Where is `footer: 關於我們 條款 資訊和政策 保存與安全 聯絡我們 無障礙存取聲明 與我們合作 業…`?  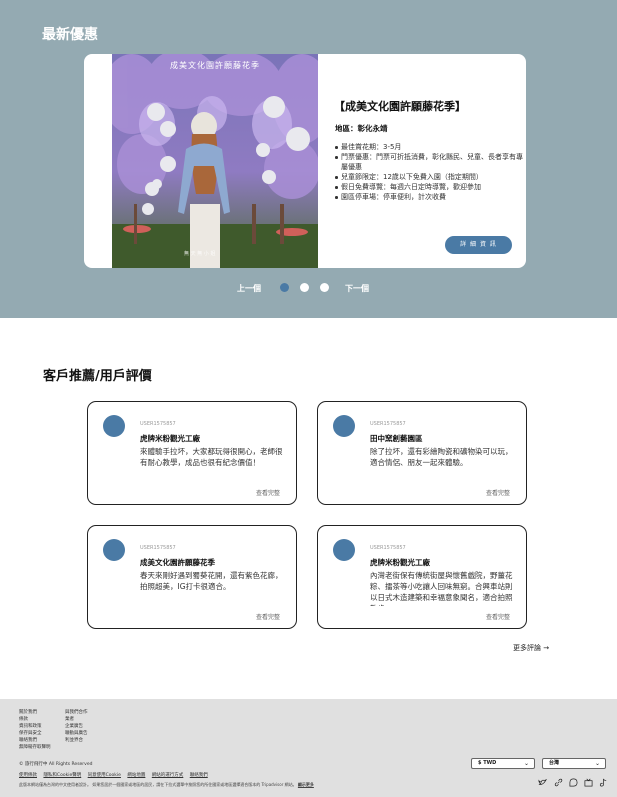
footer: 關於我們 條款 資訊和政策 保存與安全 聯絡我們 無障礙存取聲明 與我們合作 業… is located at coordinates (308, 748).